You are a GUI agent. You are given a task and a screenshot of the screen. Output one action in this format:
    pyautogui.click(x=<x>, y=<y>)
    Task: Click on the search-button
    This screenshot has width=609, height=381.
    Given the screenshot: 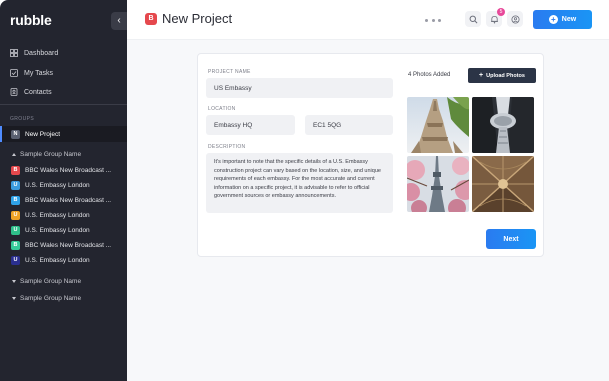 What is the action you would take?
    pyautogui.click(x=473, y=19)
    